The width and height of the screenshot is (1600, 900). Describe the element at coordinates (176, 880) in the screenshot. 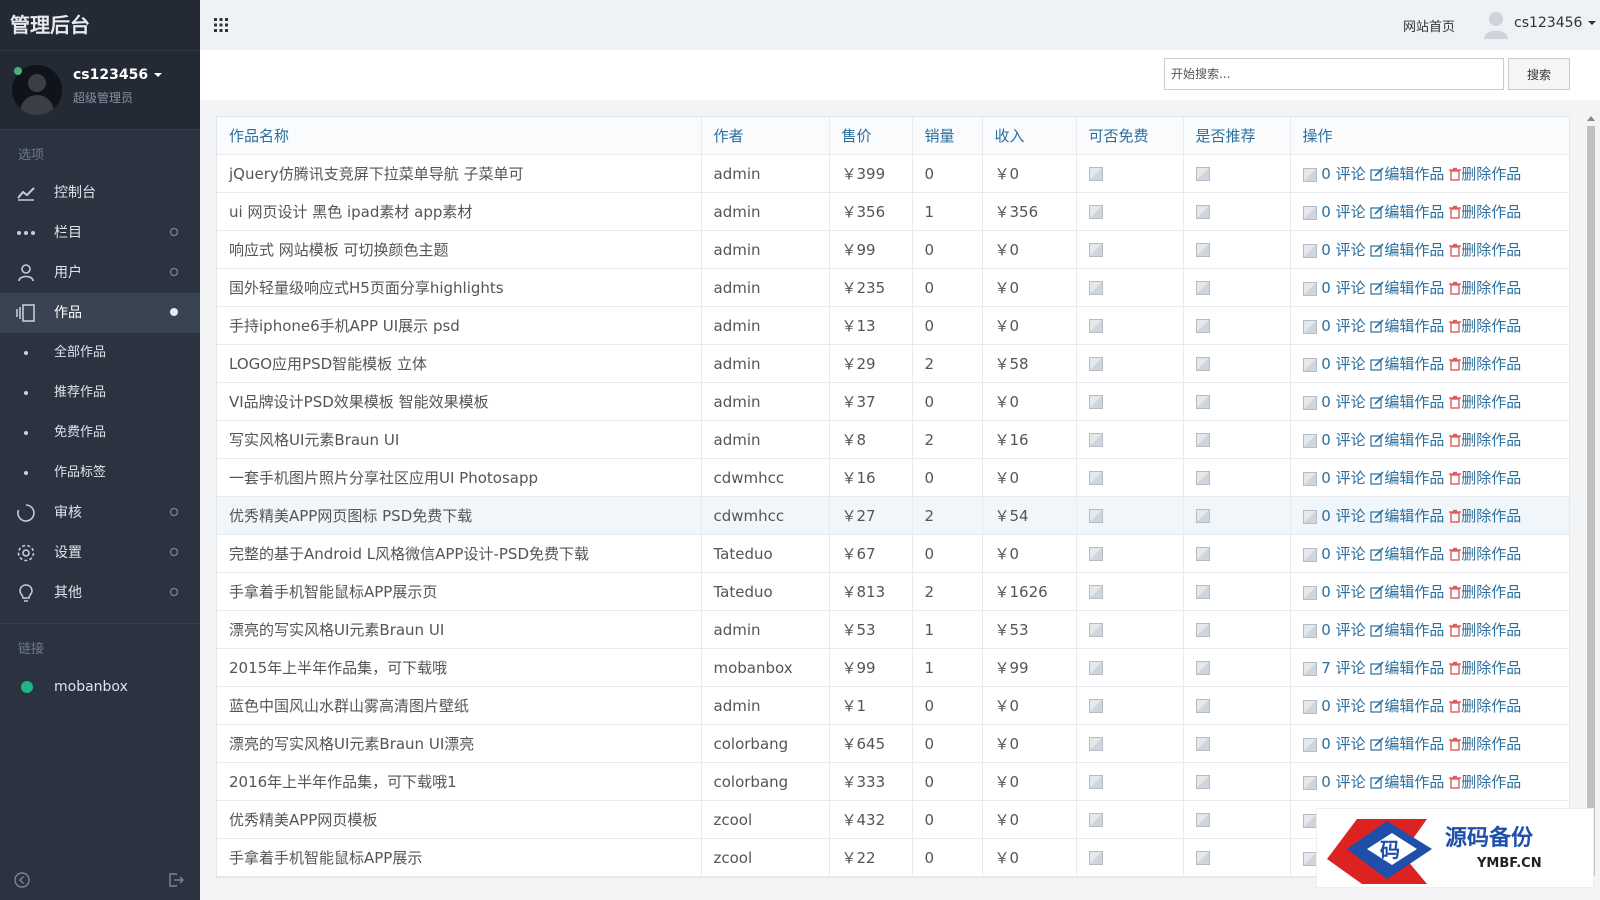

I see `logout-icon` at that location.